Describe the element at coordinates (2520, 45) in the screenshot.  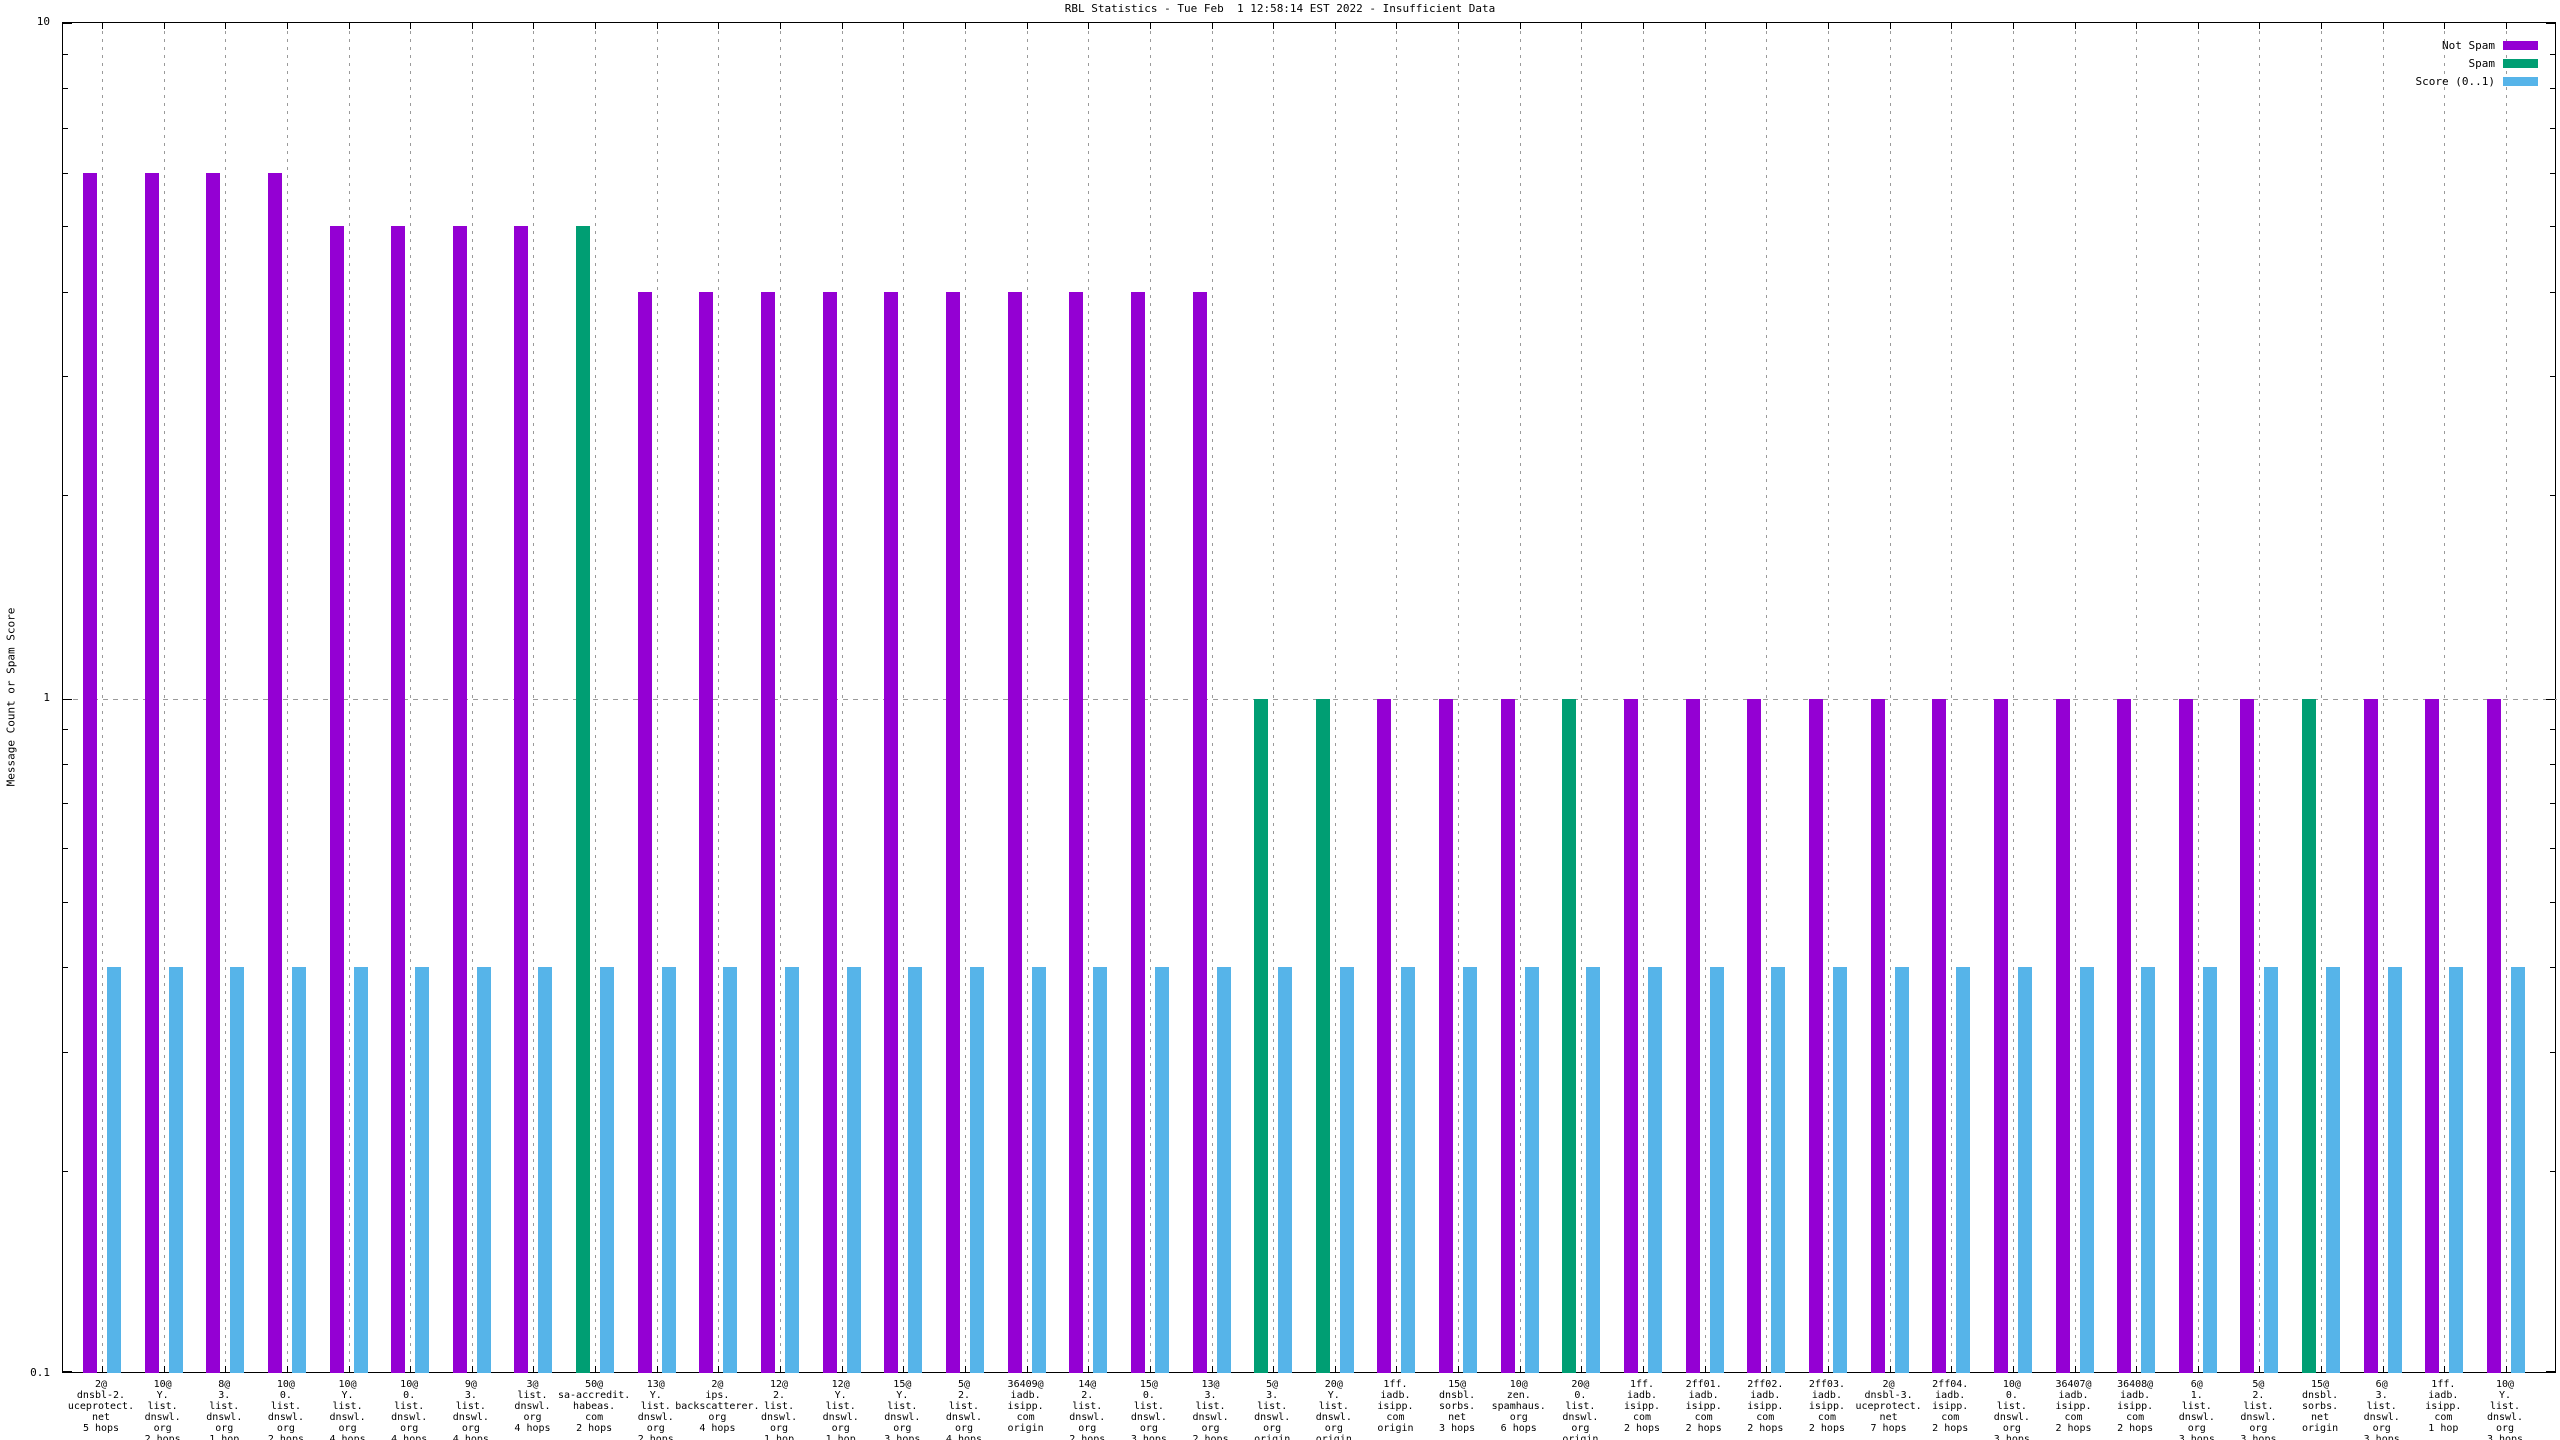
I see `not_spam-swatch` at that location.